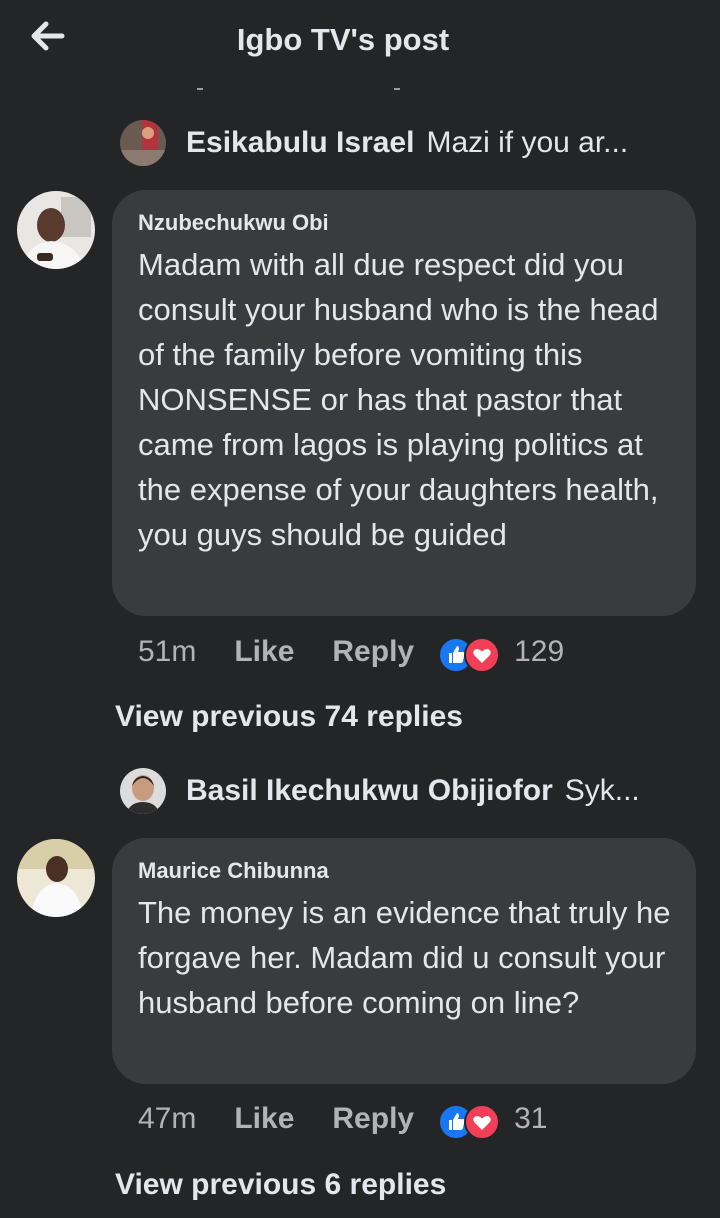 The width and height of the screenshot is (720, 1218). What do you see at coordinates (406, 871) in the screenshot?
I see `comment-author: Maurice Chibunna` at bounding box center [406, 871].